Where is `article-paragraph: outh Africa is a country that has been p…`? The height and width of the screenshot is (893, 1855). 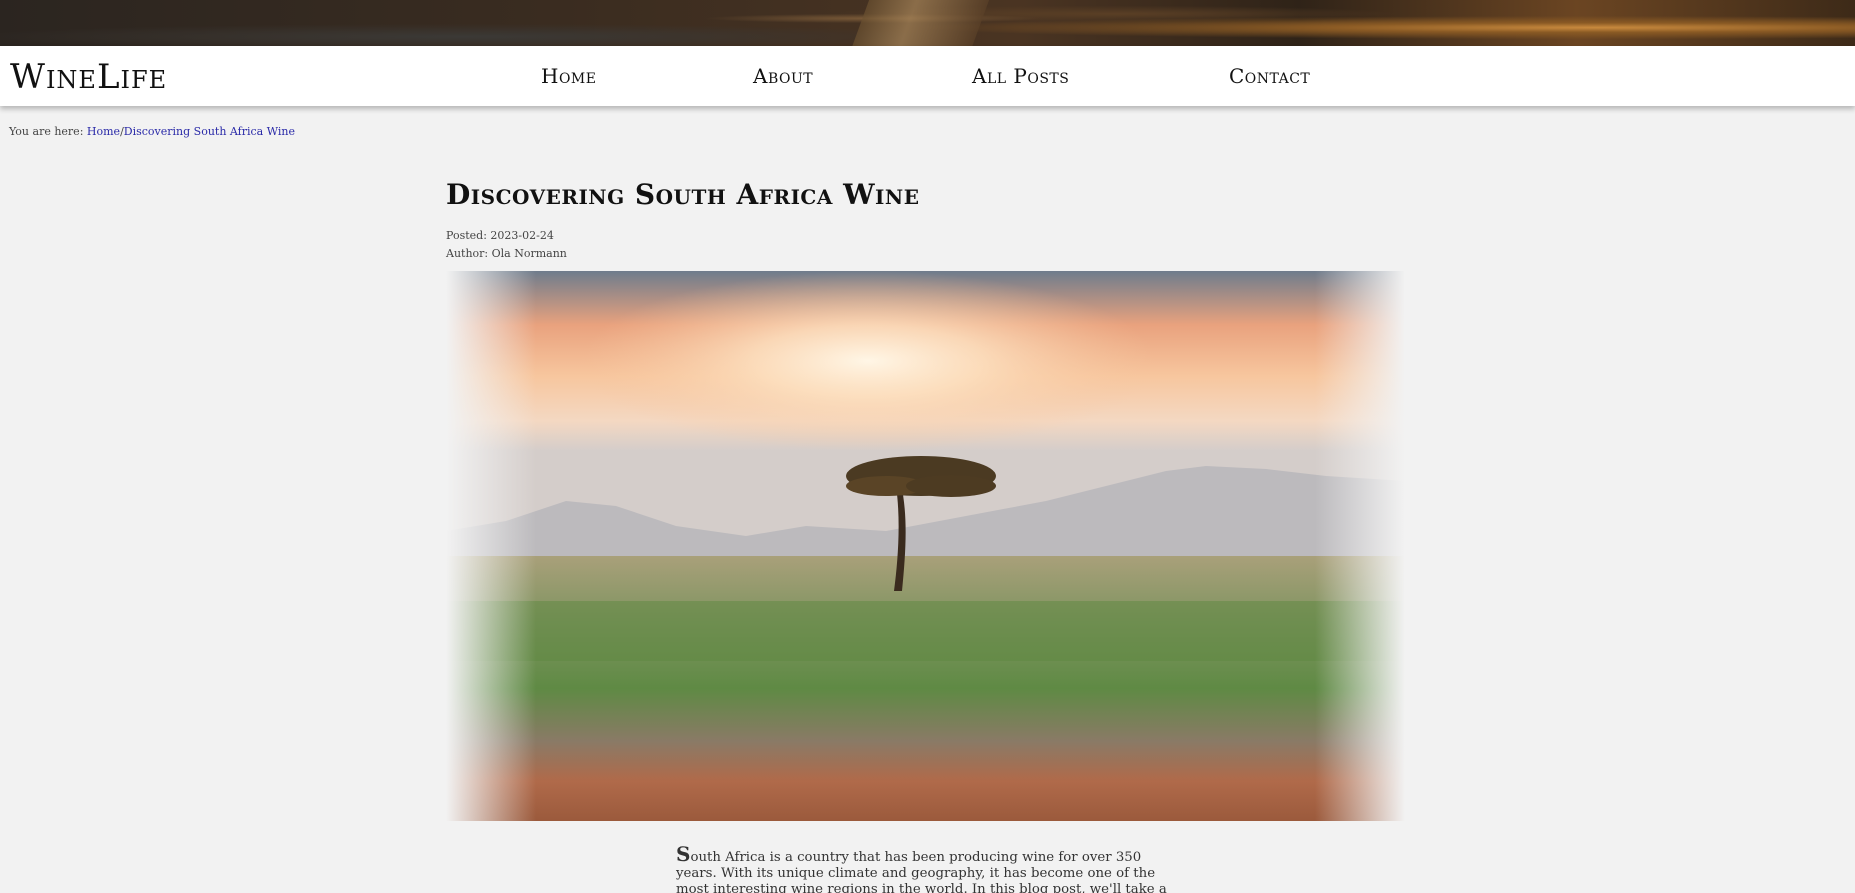
article-paragraph: outh Africa is a country that has been p… is located at coordinates (921, 871).